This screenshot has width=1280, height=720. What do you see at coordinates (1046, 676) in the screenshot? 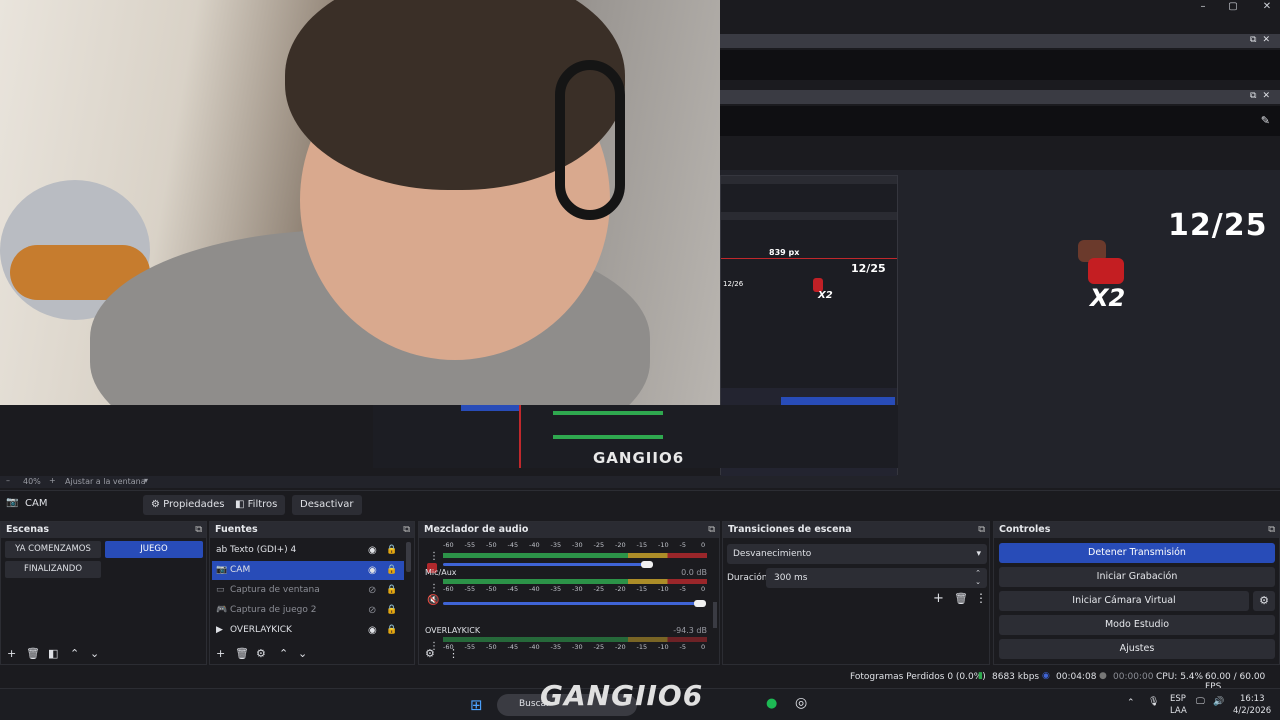
I see `stream-icon: ◉` at bounding box center [1046, 676].